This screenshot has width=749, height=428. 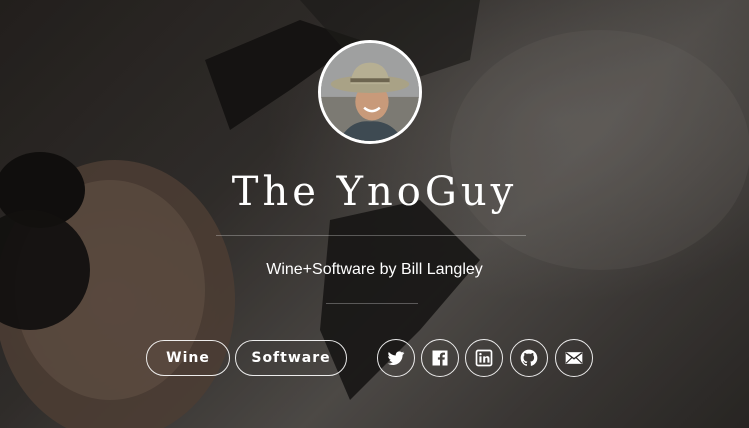 I want to click on avatar-photo, so click(x=370, y=92).